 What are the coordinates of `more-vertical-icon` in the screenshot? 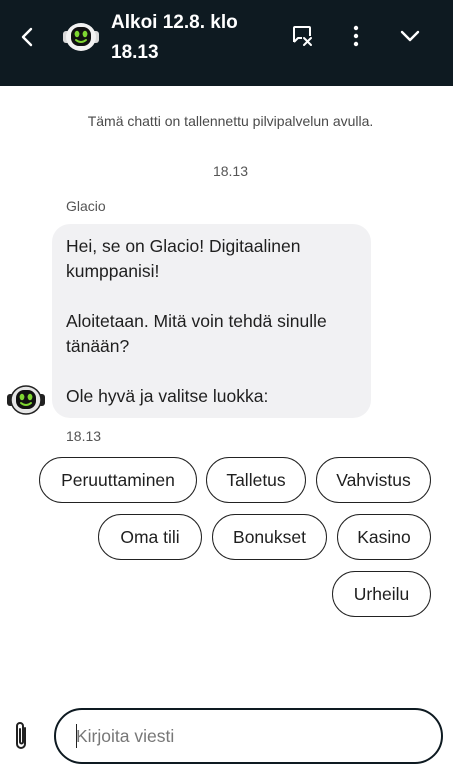 It's located at (356, 36).